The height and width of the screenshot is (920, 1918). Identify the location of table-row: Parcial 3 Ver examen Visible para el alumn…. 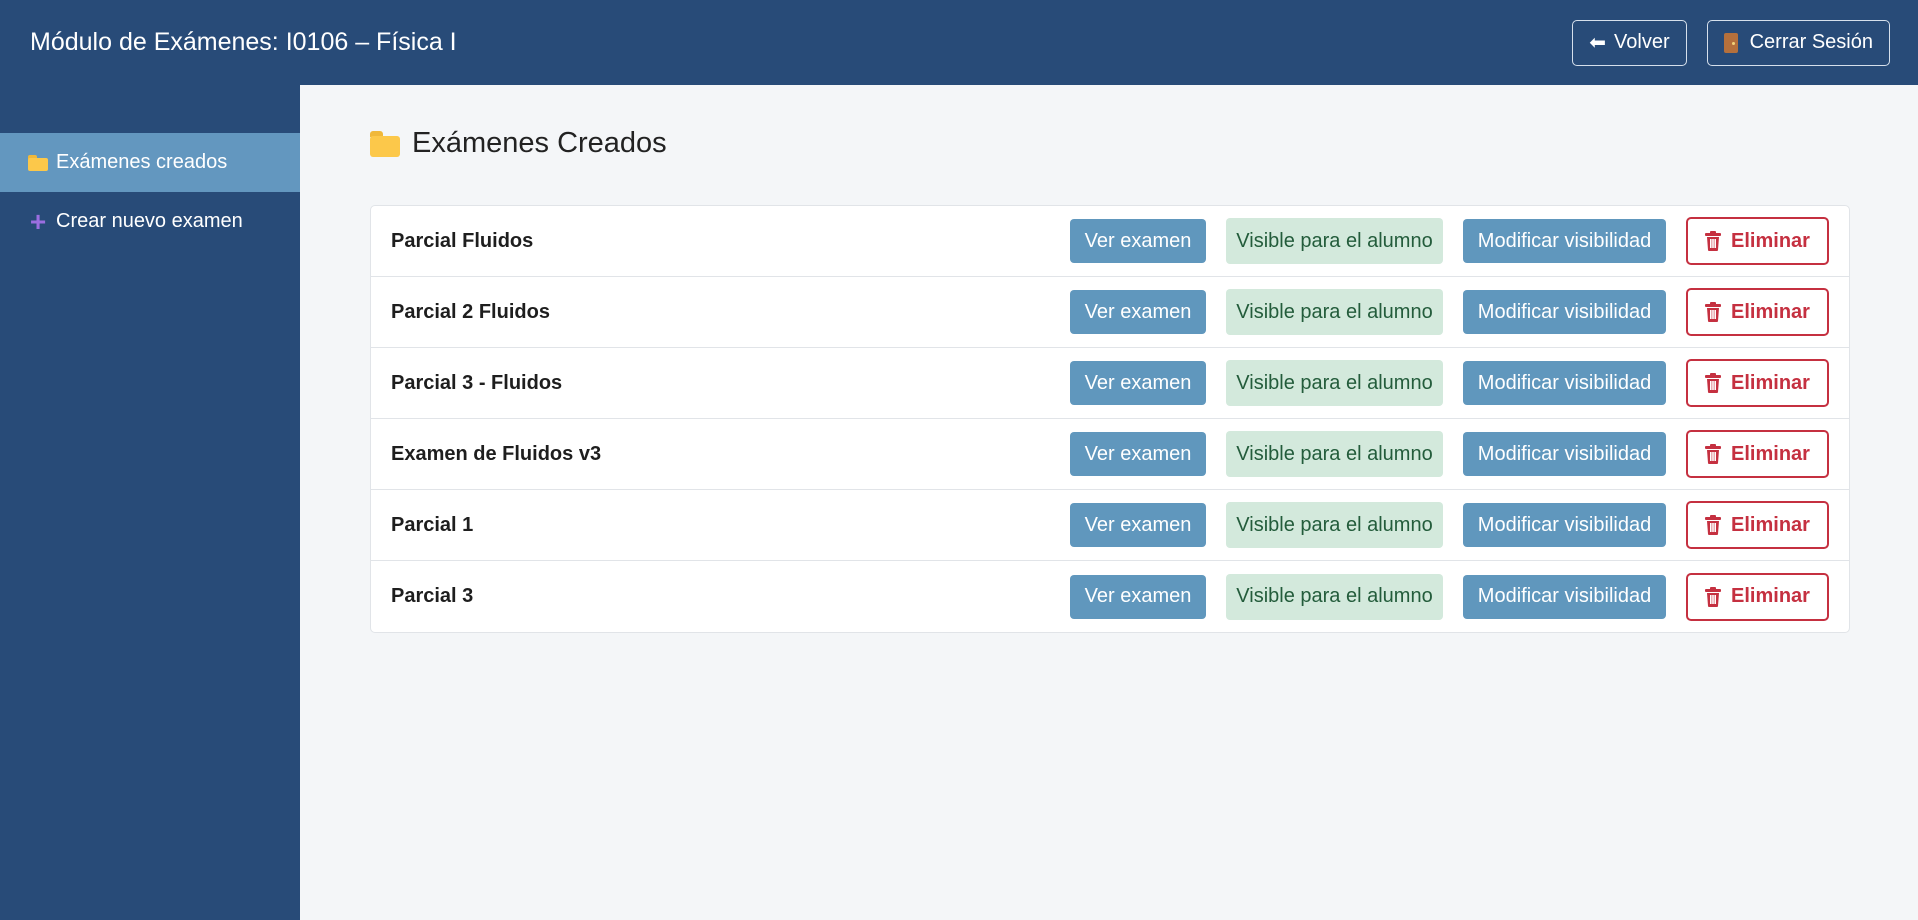
(1110, 596).